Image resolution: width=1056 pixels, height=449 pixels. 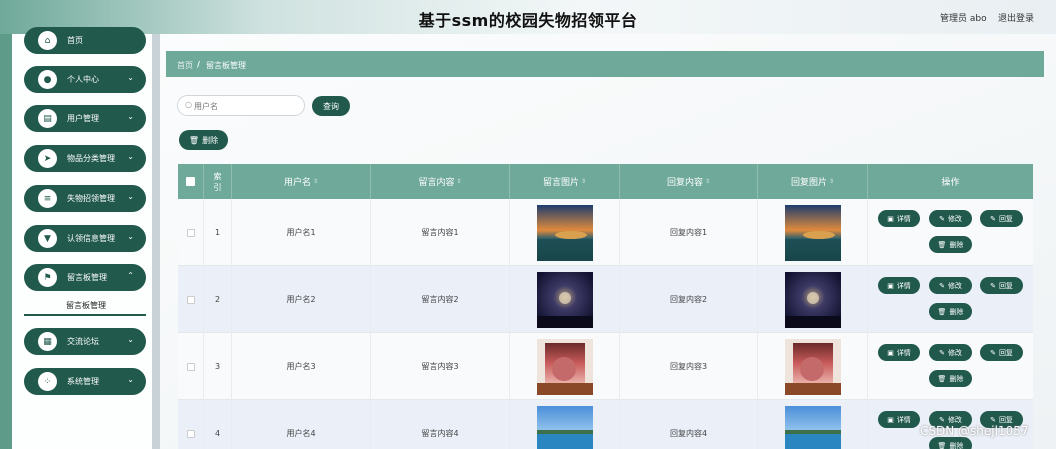 I want to click on select-all-checkbox, so click(x=190, y=181).